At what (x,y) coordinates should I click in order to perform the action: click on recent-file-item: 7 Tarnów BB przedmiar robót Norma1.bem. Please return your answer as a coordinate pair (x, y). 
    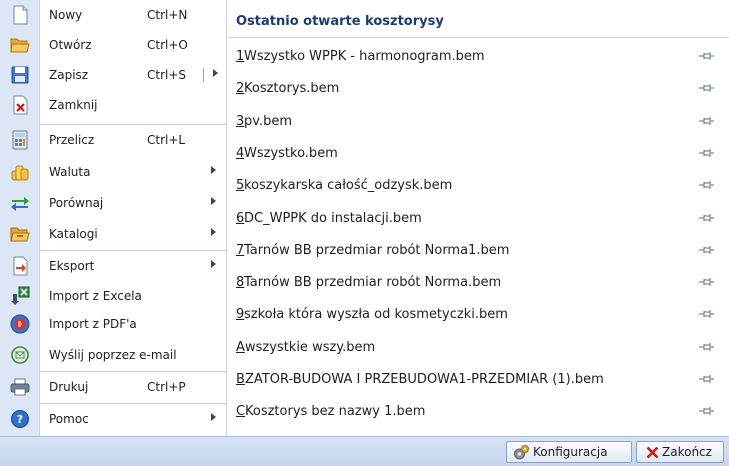
    Looking at the image, I should click on (478, 250).